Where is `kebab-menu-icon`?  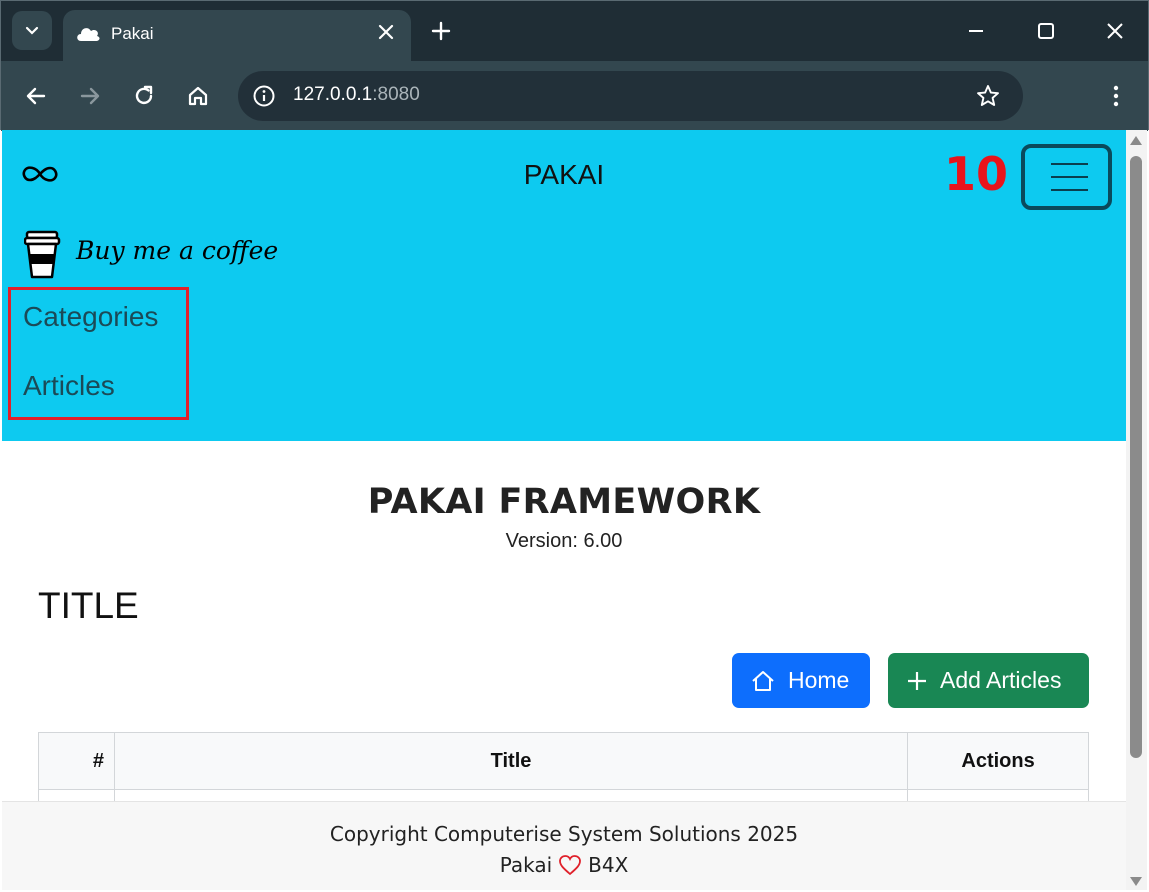 kebab-menu-icon is located at coordinates (1116, 96).